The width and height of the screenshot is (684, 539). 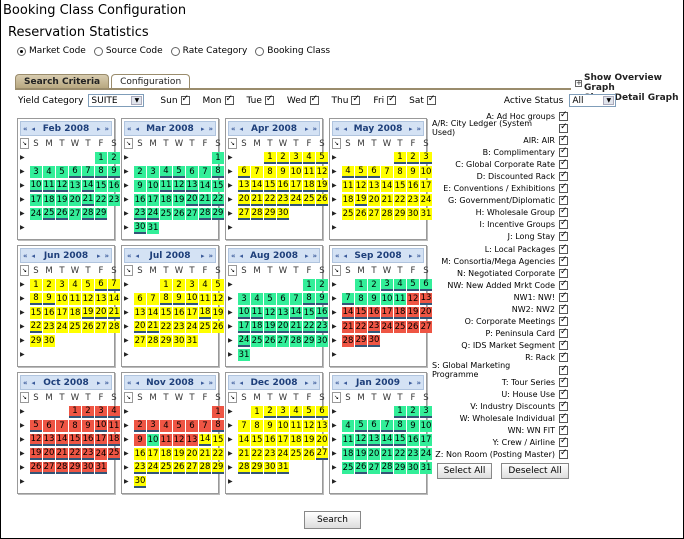 I want to click on calendar-day: 30, so click(x=140, y=228).